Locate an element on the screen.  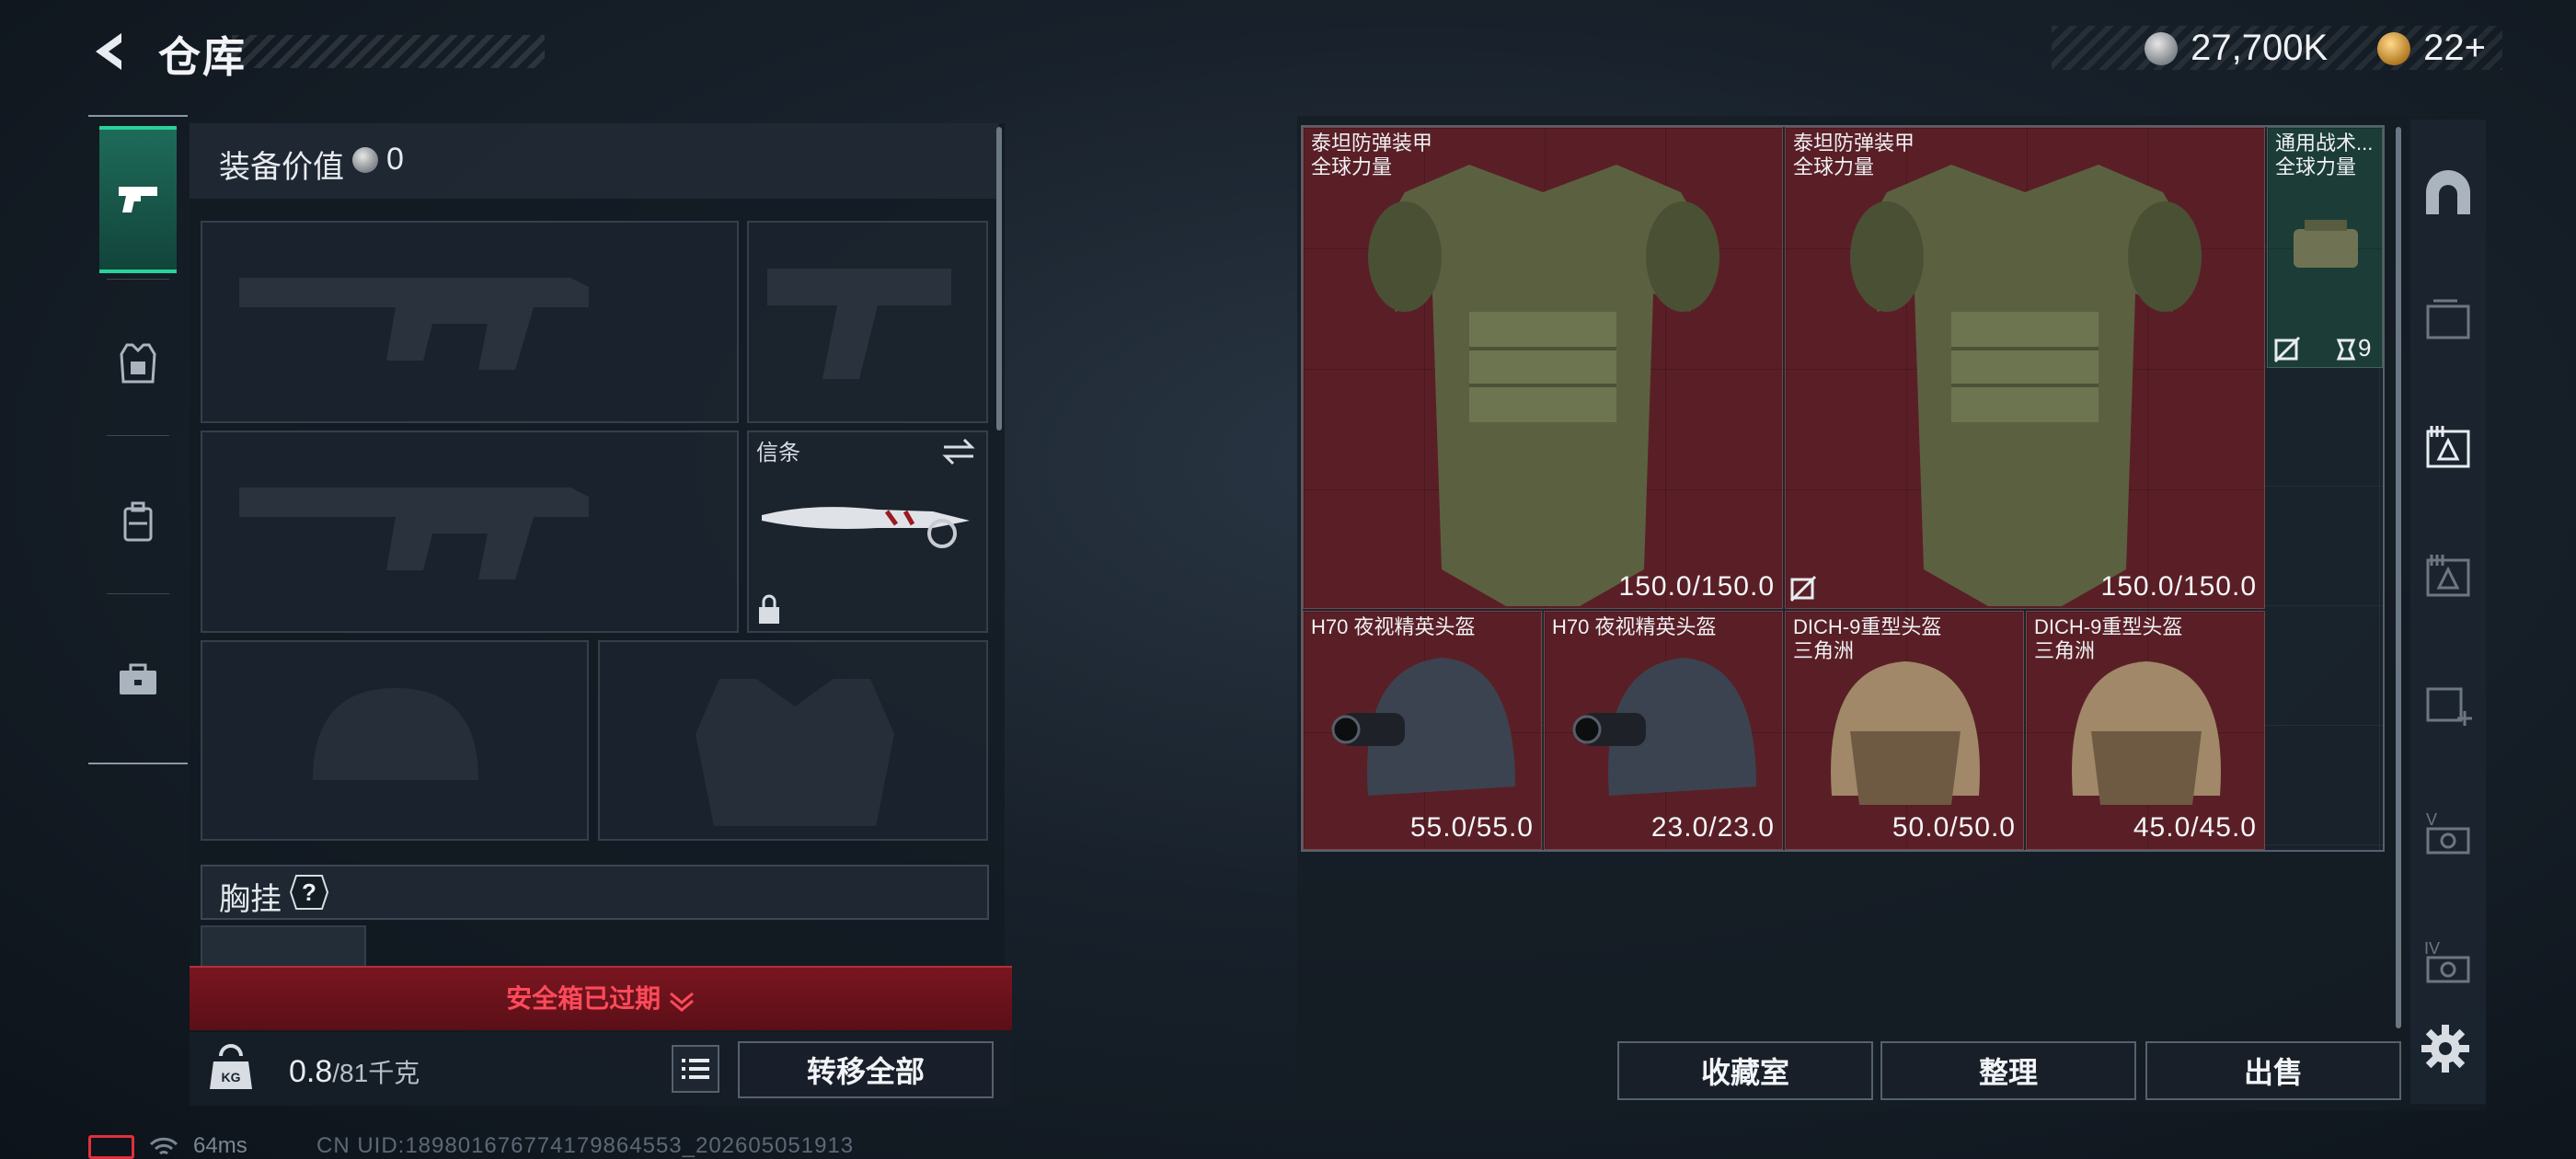
add-stash-icon is located at coordinates (2448, 703).